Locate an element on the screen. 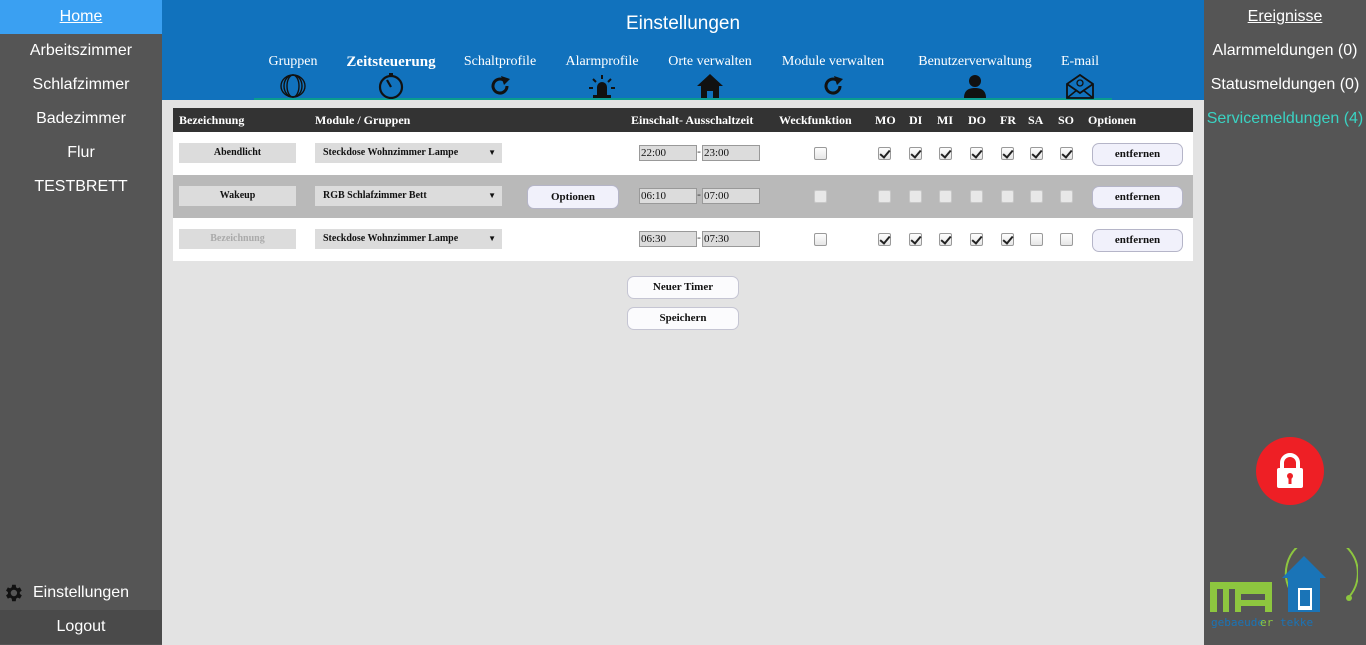 This screenshot has width=1366, height=645. module-select: RGB Schlafzimmer Bett ▼ is located at coordinates (408, 196).